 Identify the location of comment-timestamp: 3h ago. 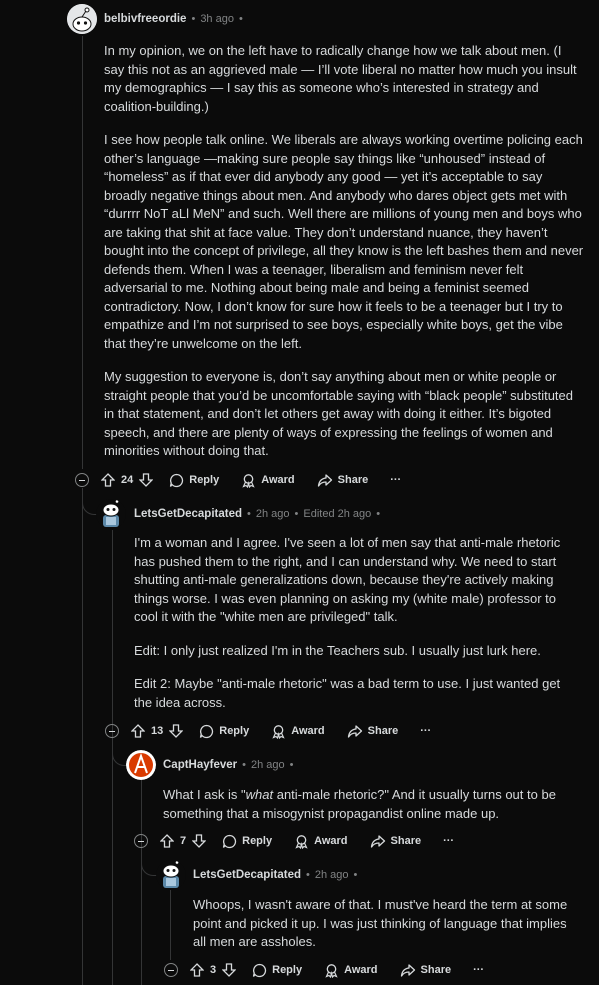
(217, 19).